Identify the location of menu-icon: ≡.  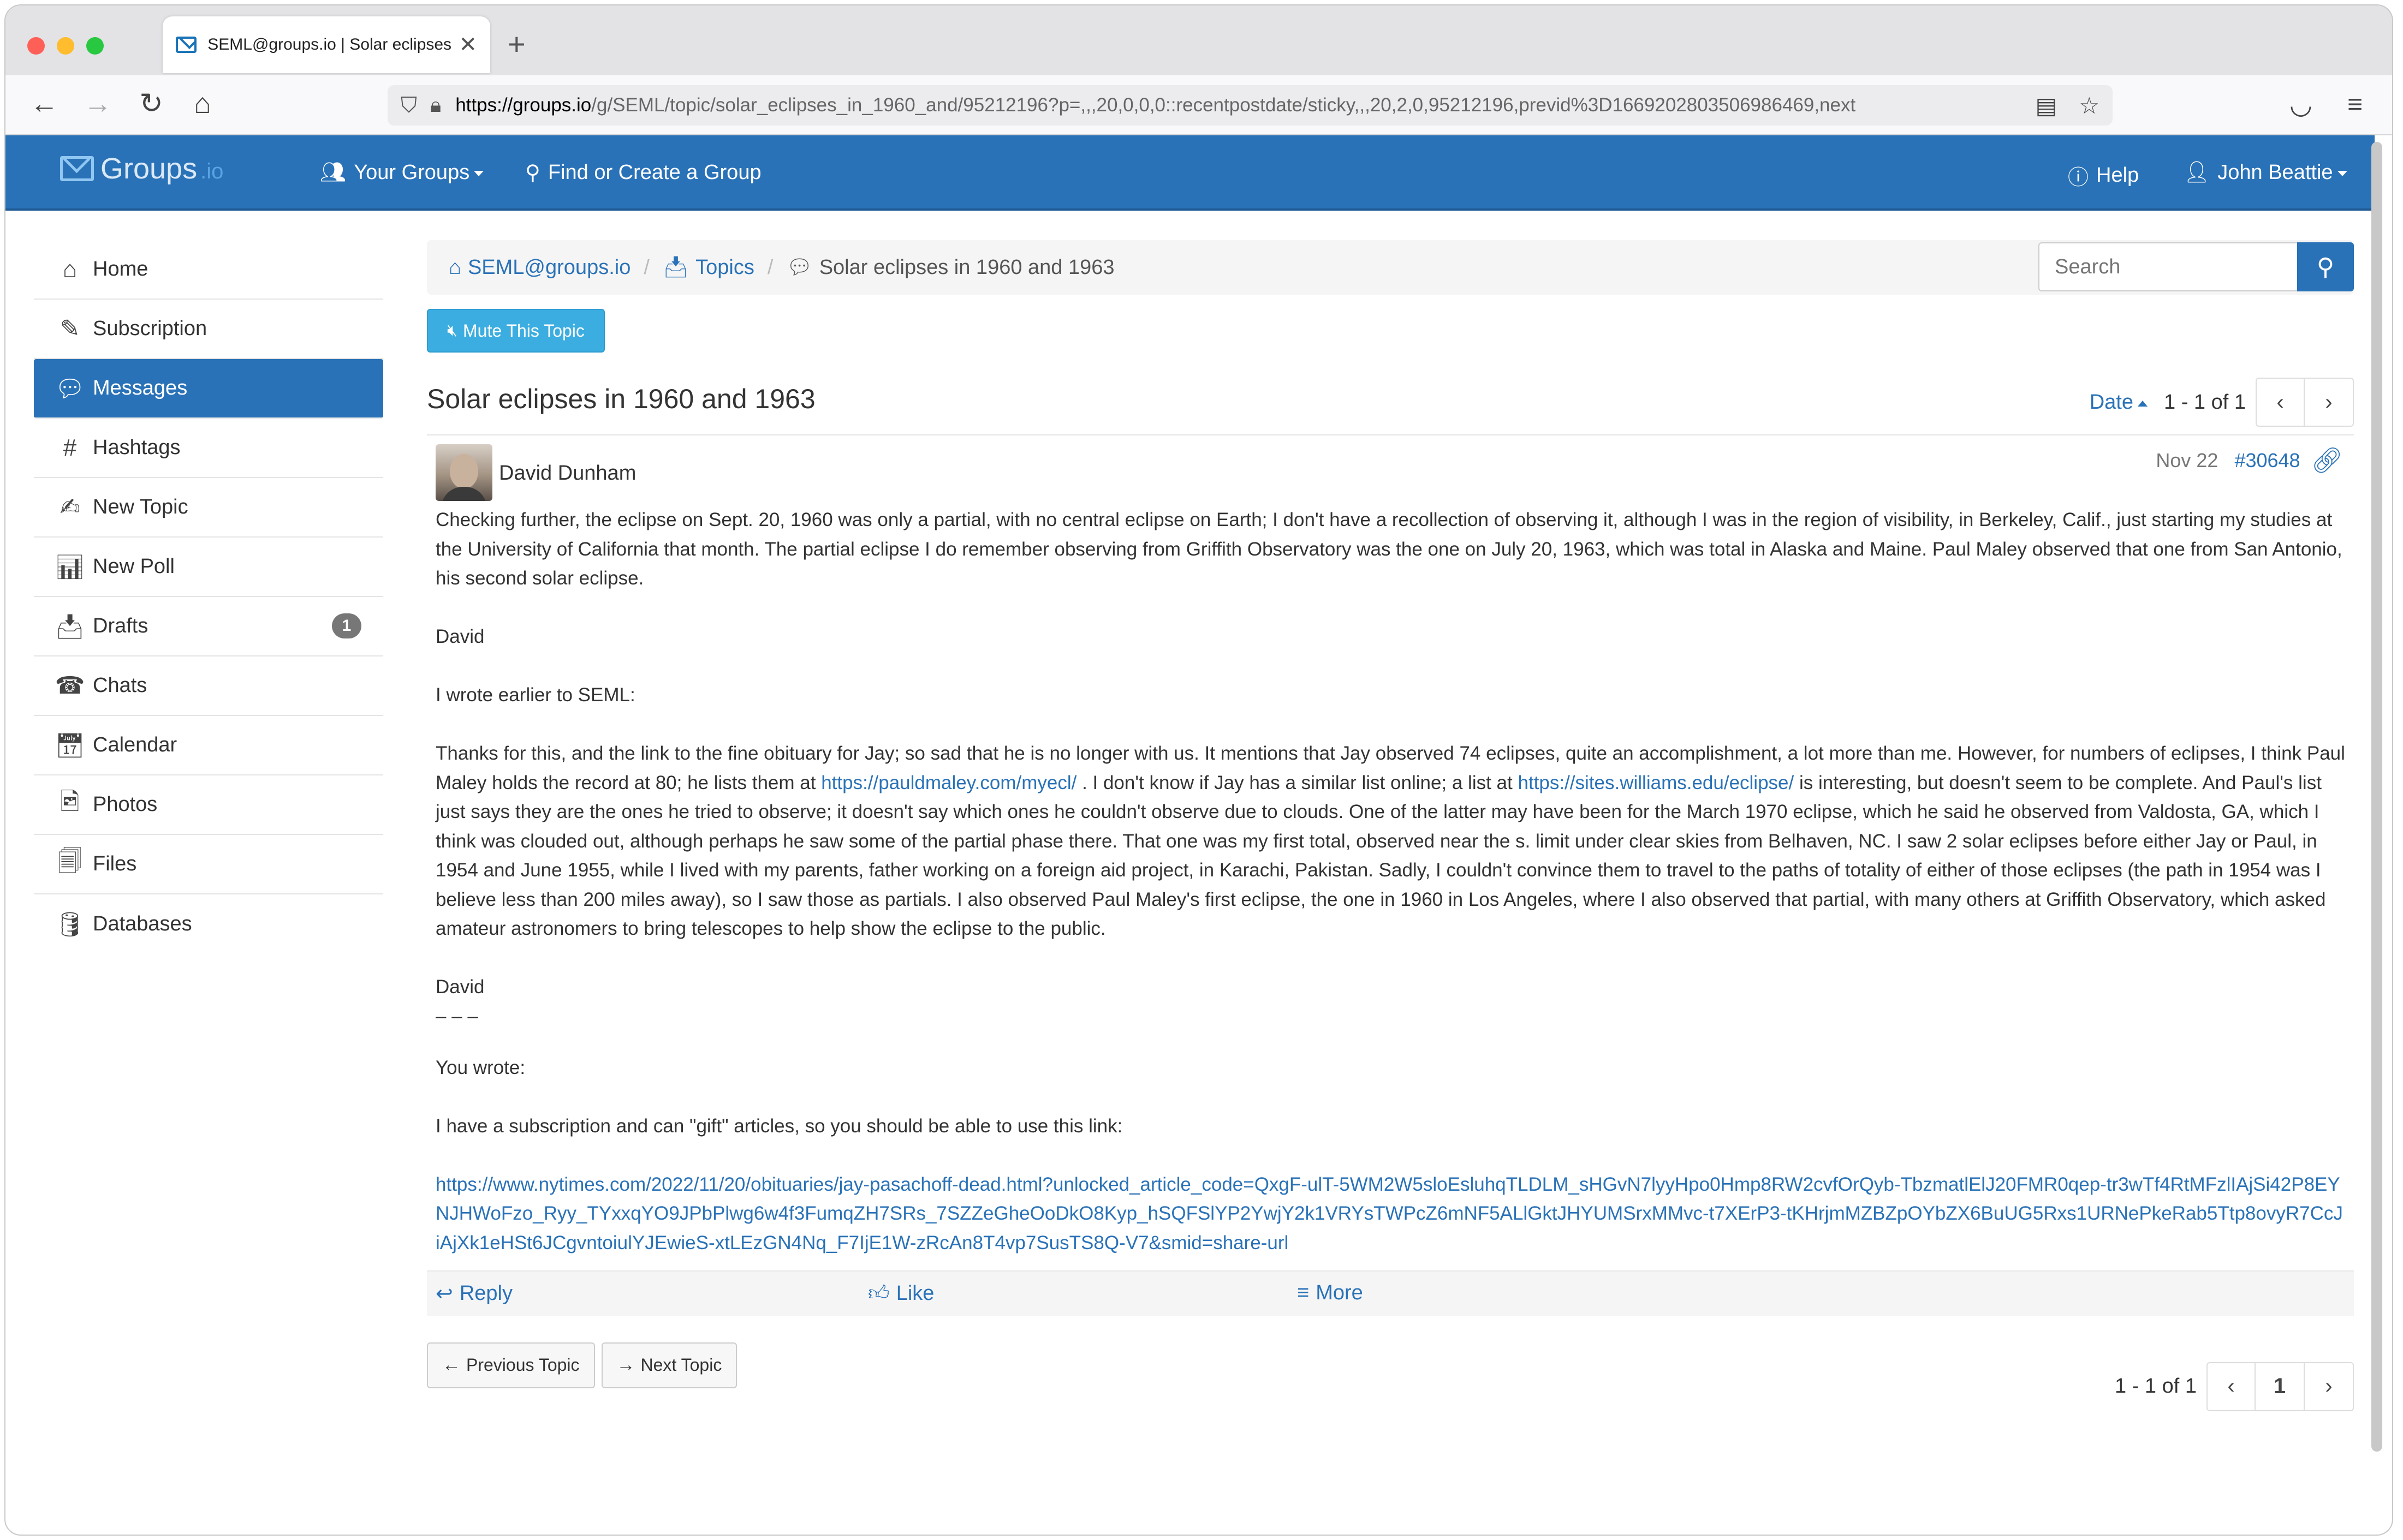
(2355, 105).